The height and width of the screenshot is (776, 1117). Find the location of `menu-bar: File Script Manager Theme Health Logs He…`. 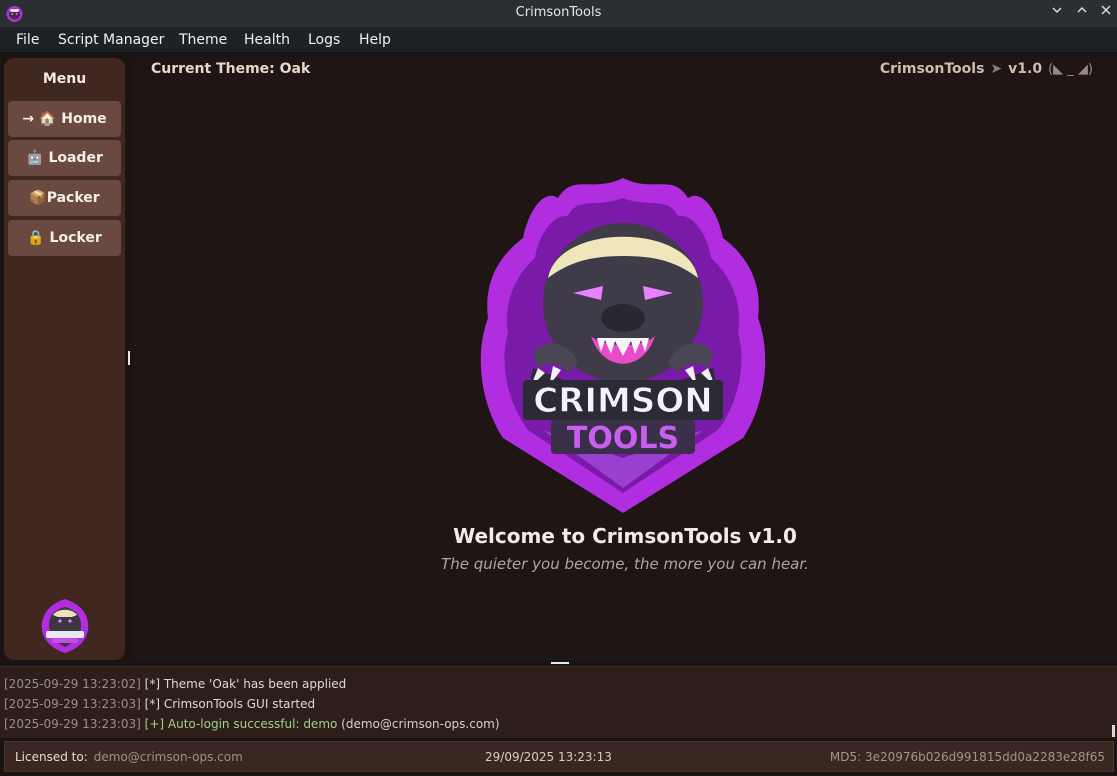

menu-bar: File Script Manager Theme Health Logs He… is located at coordinates (558, 40).